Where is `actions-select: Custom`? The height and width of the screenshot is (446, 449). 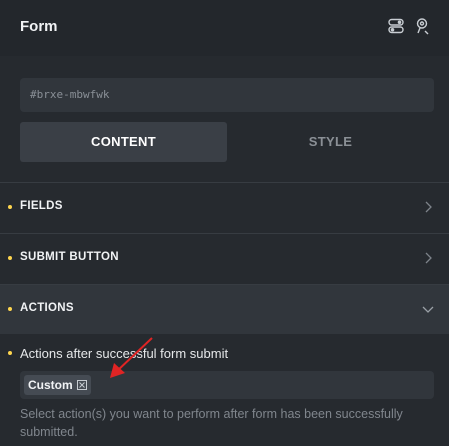
actions-select: Custom is located at coordinates (227, 385).